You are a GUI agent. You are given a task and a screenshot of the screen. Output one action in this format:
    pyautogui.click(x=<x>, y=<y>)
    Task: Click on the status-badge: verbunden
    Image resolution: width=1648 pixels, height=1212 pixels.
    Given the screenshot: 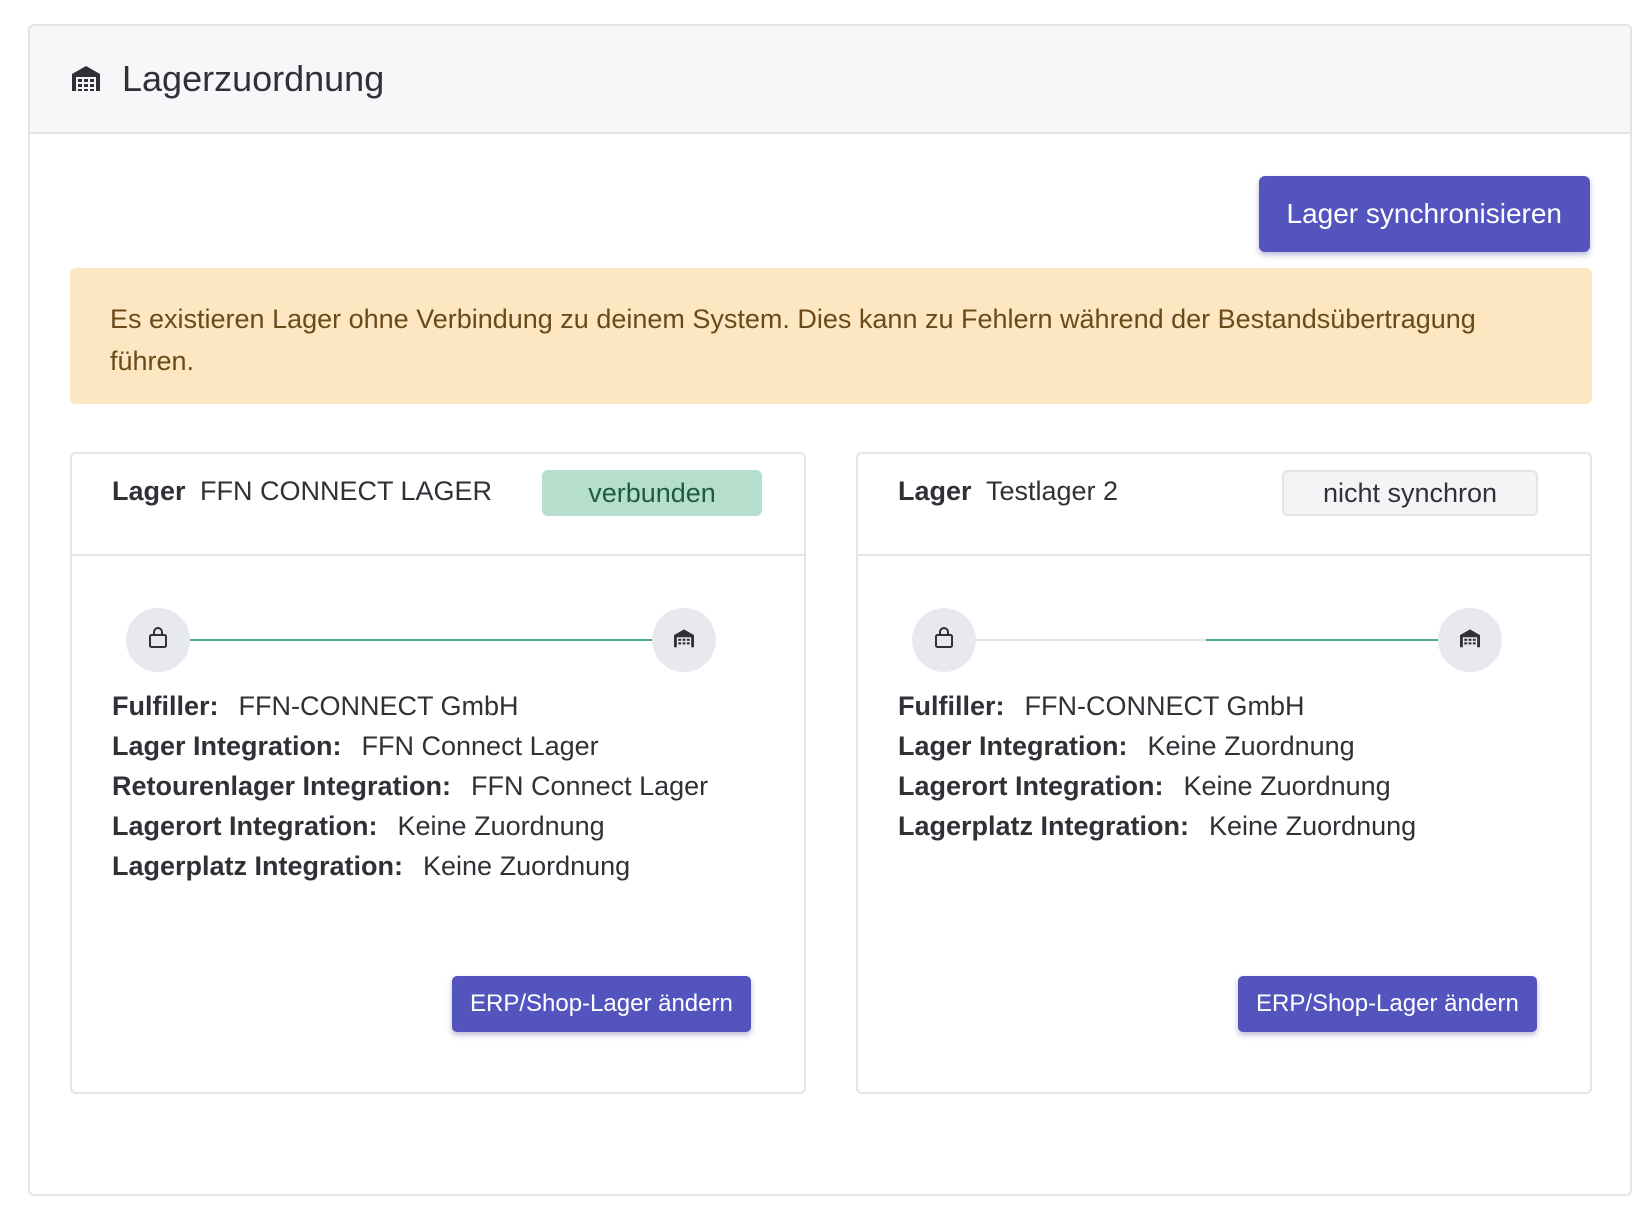 What is the action you would take?
    pyautogui.click(x=652, y=493)
    